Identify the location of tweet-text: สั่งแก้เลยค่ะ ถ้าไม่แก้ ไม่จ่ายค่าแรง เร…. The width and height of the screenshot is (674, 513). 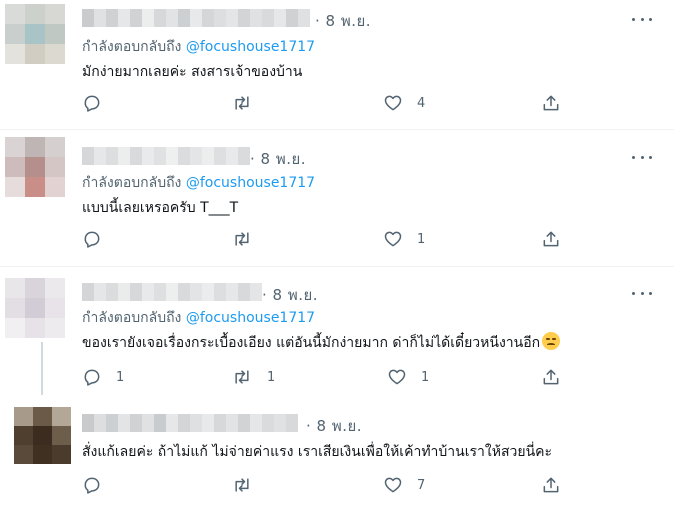
(317, 452).